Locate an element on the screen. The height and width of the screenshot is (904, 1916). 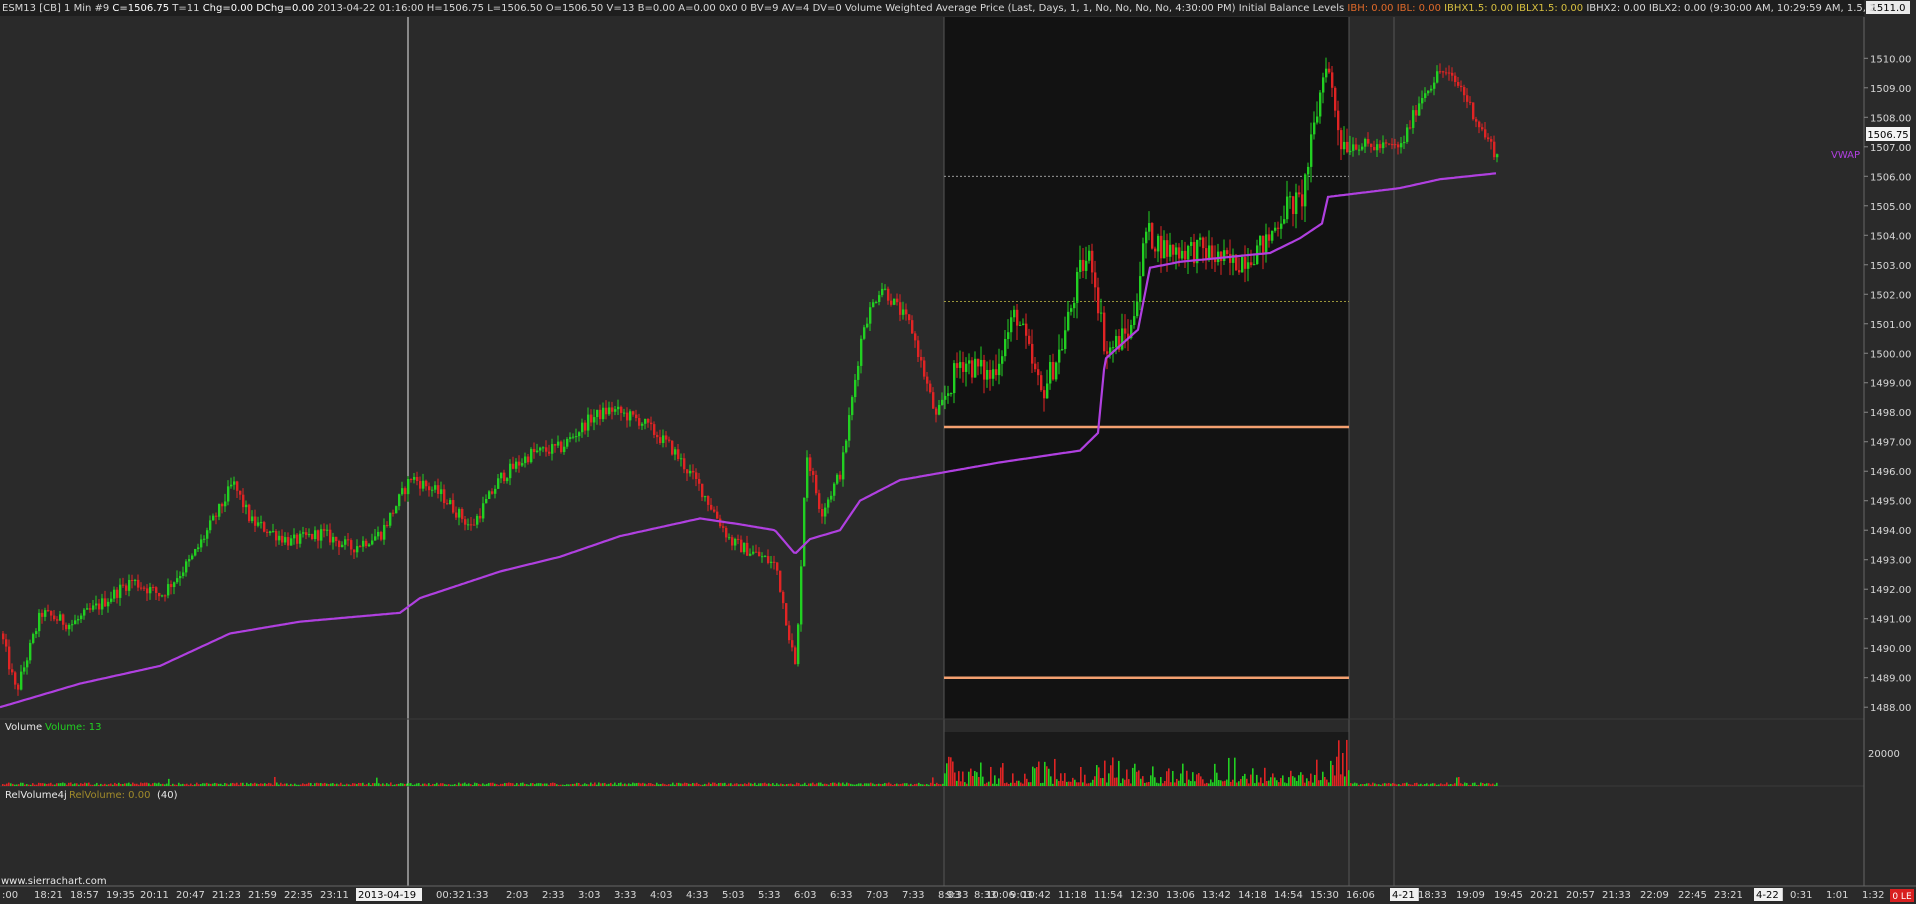
price-tick-label: 1495.00 is located at coordinates (1890, 502).